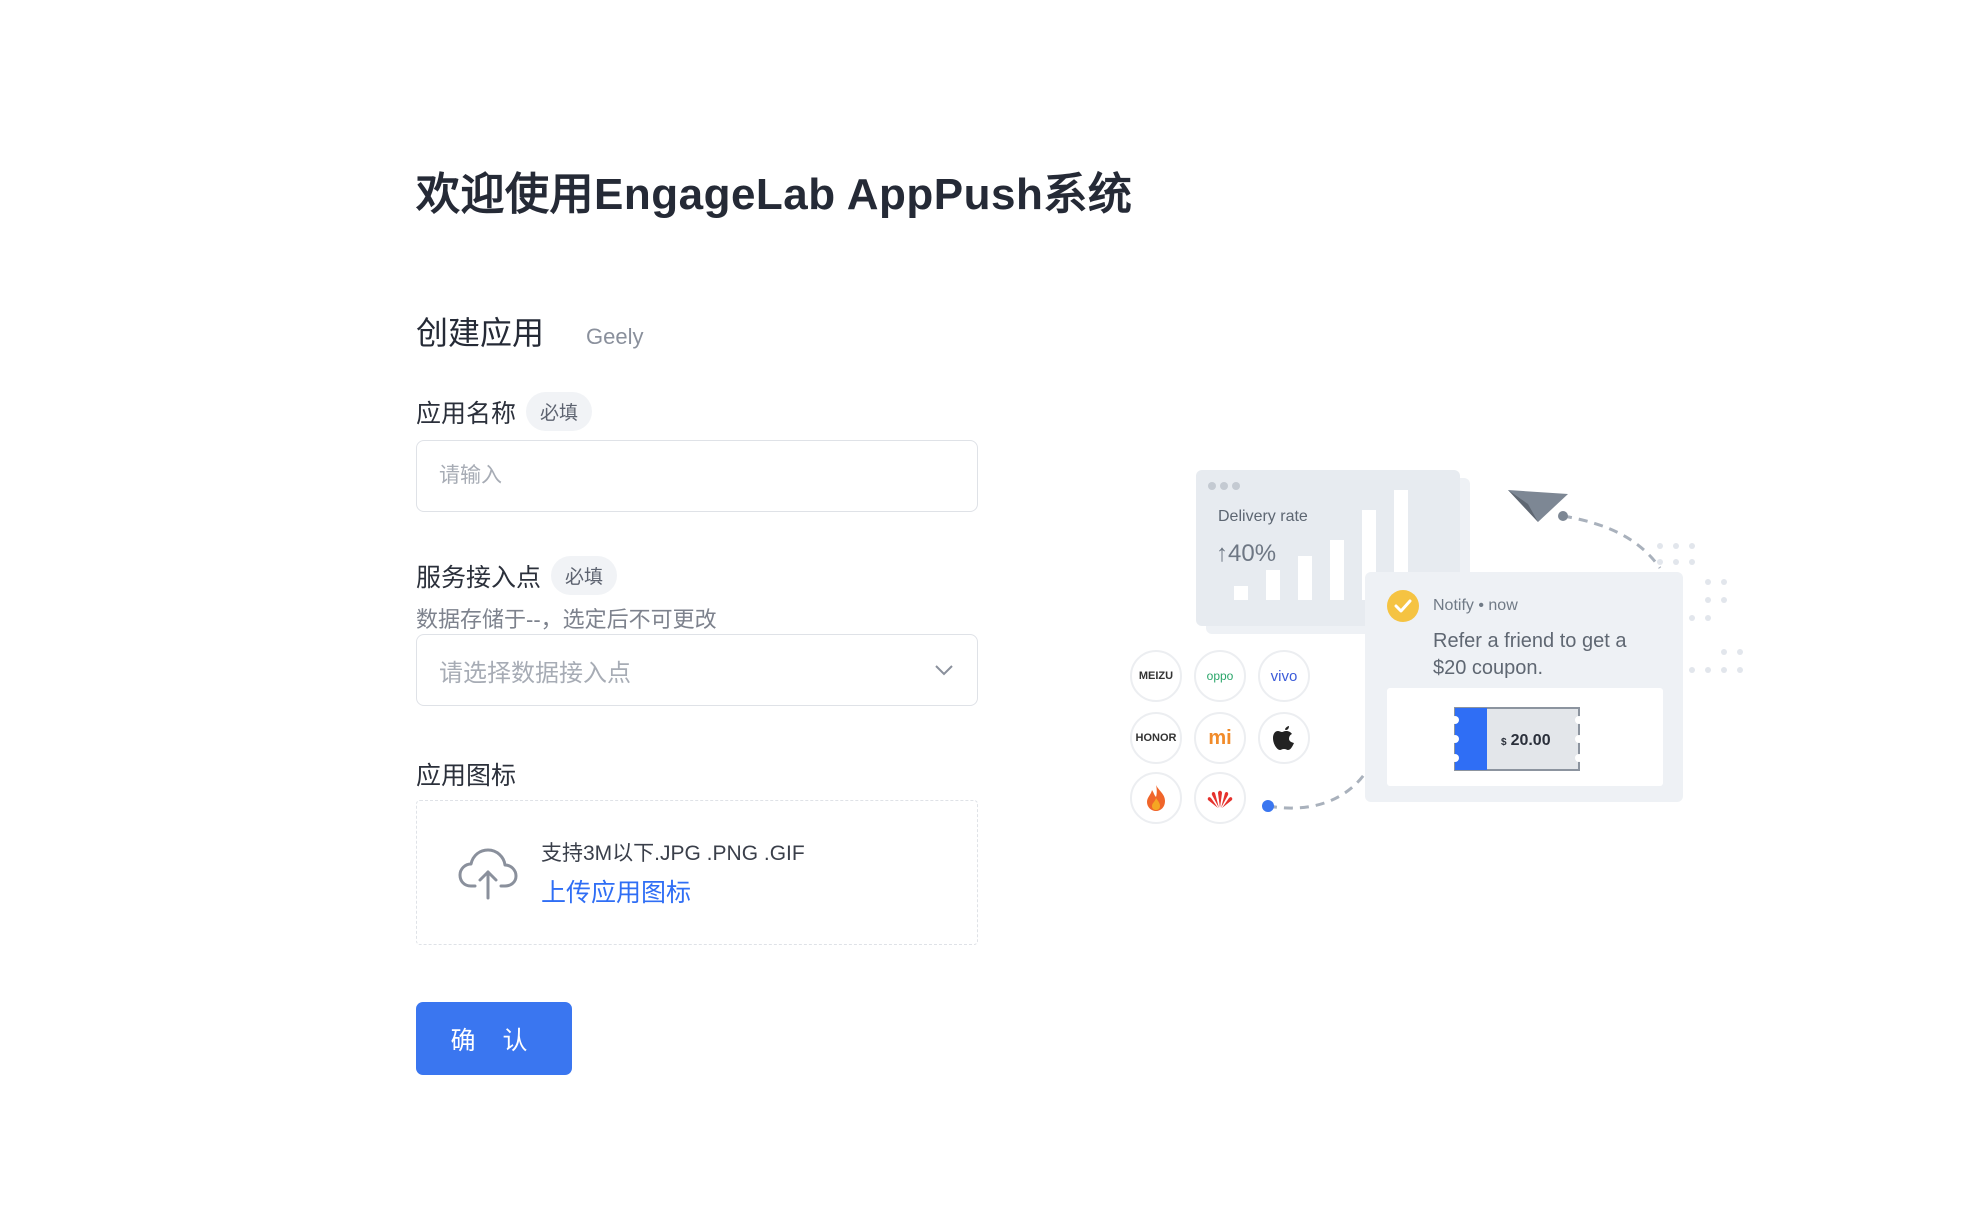 This screenshot has height=1216, width=1986. Describe the element at coordinates (1220, 676) in the screenshot. I see `oppo-icon: oppo` at that location.